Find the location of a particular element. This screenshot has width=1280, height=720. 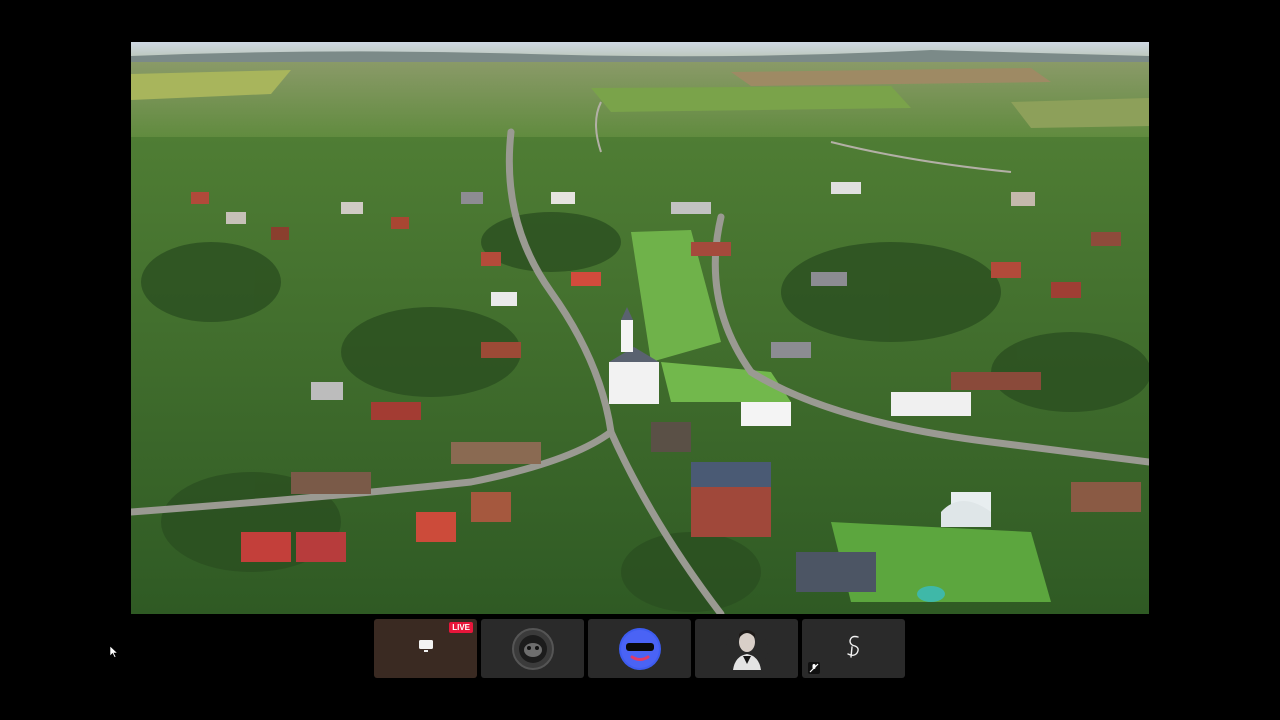

live-badge: LIVE is located at coordinates (461, 627).